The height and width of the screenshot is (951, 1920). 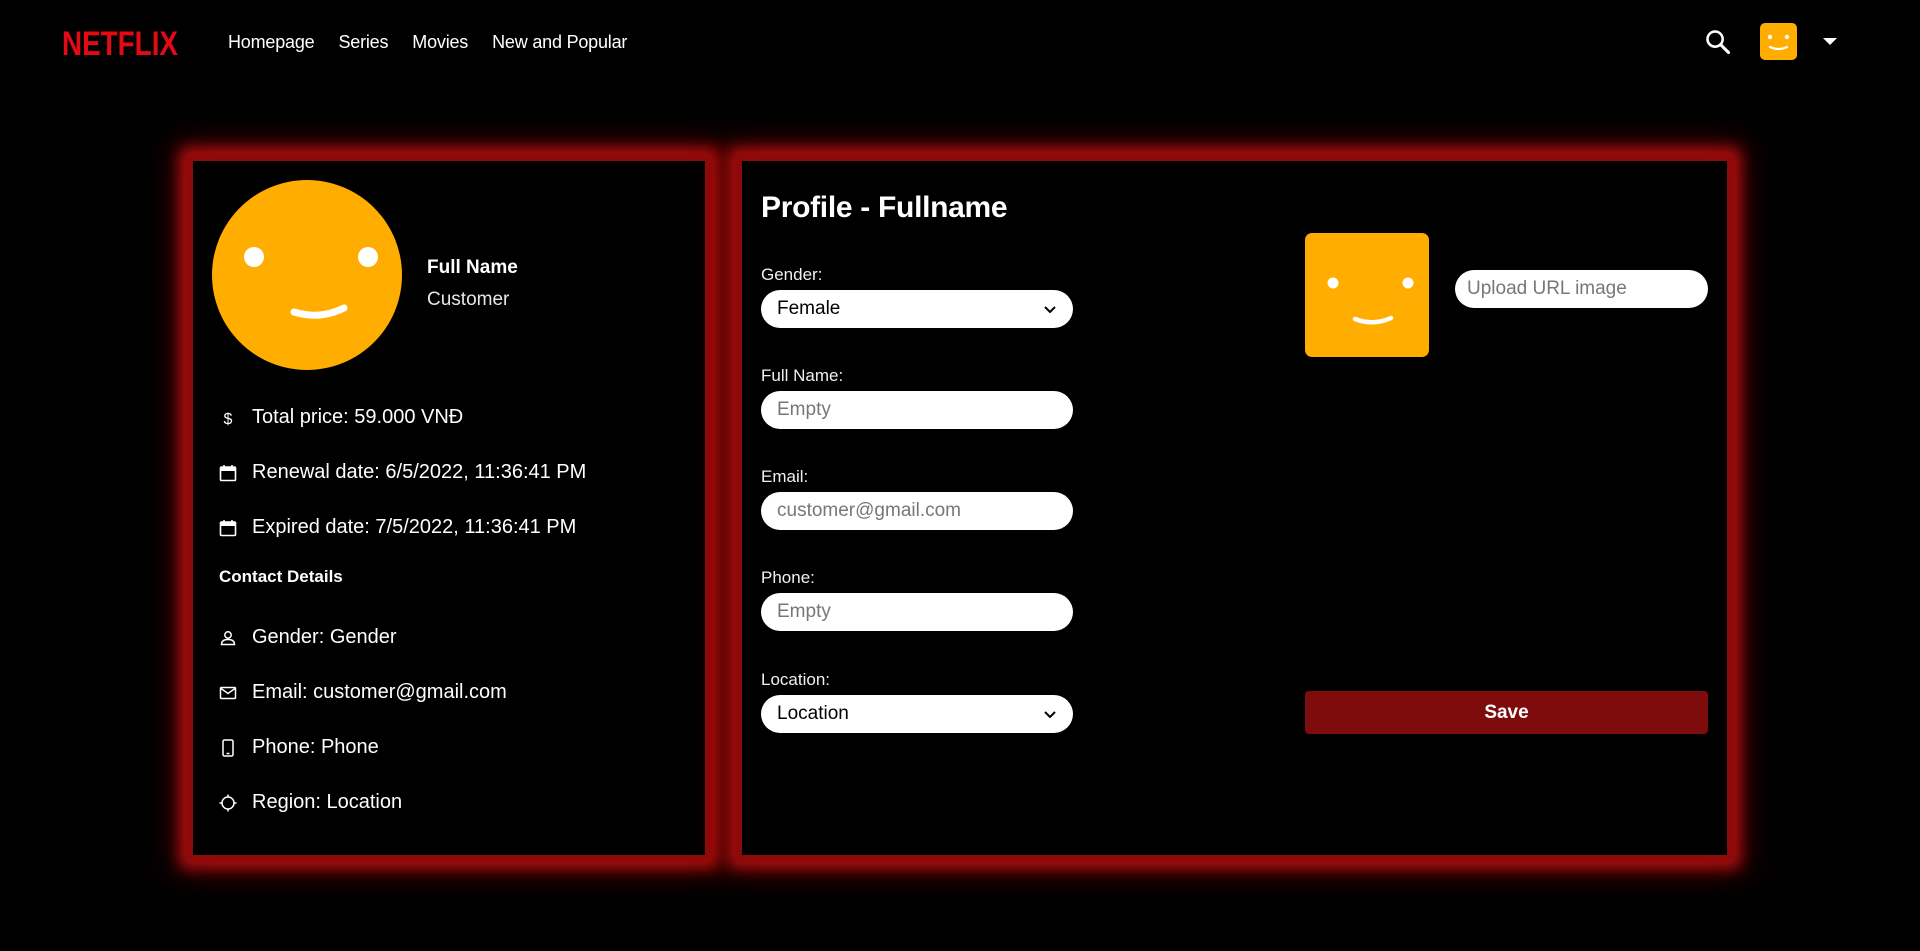 What do you see at coordinates (792, 274) in the screenshot?
I see `gender-label: Gender:` at bounding box center [792, 274].